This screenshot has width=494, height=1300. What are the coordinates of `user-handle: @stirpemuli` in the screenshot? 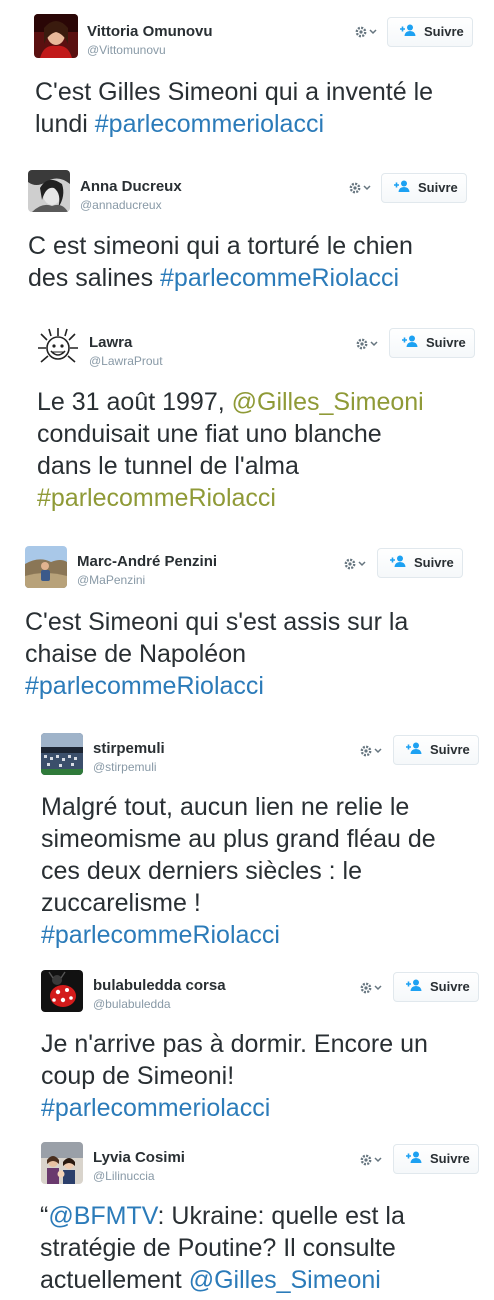 It's located at (125, 767).